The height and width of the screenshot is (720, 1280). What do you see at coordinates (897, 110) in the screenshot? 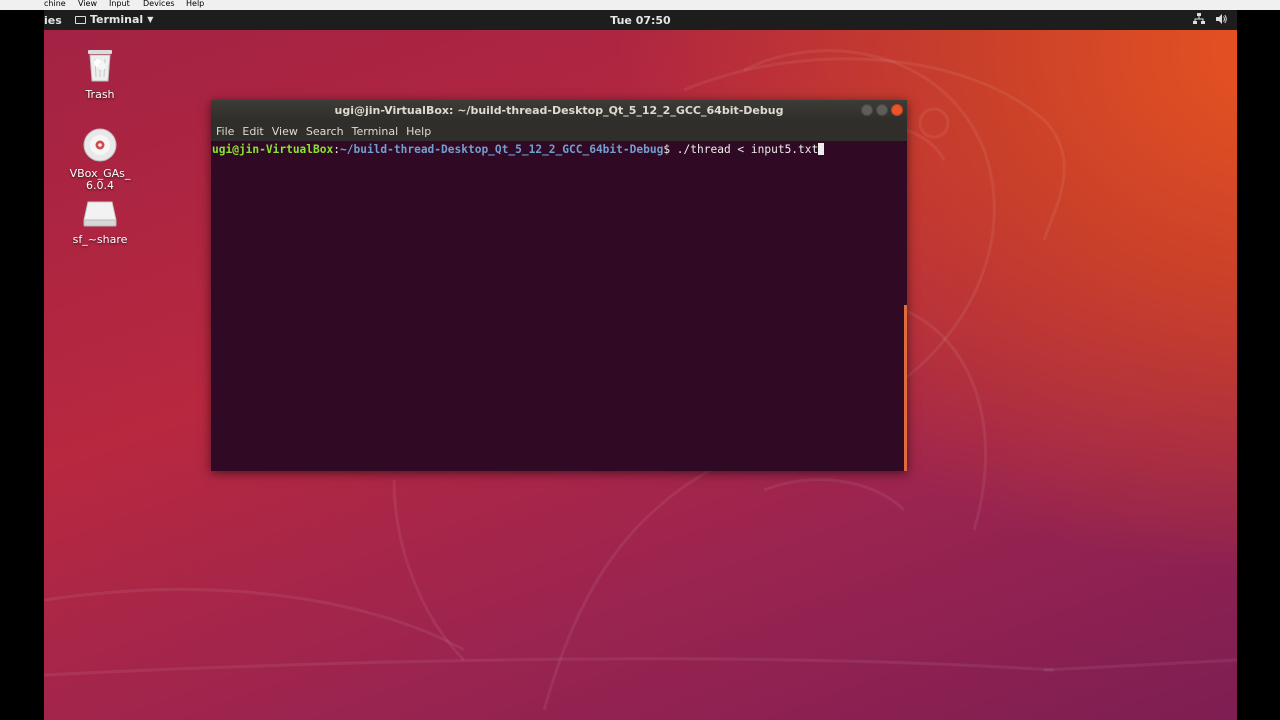
I see `close-icon` at bounding box center [897, 110].